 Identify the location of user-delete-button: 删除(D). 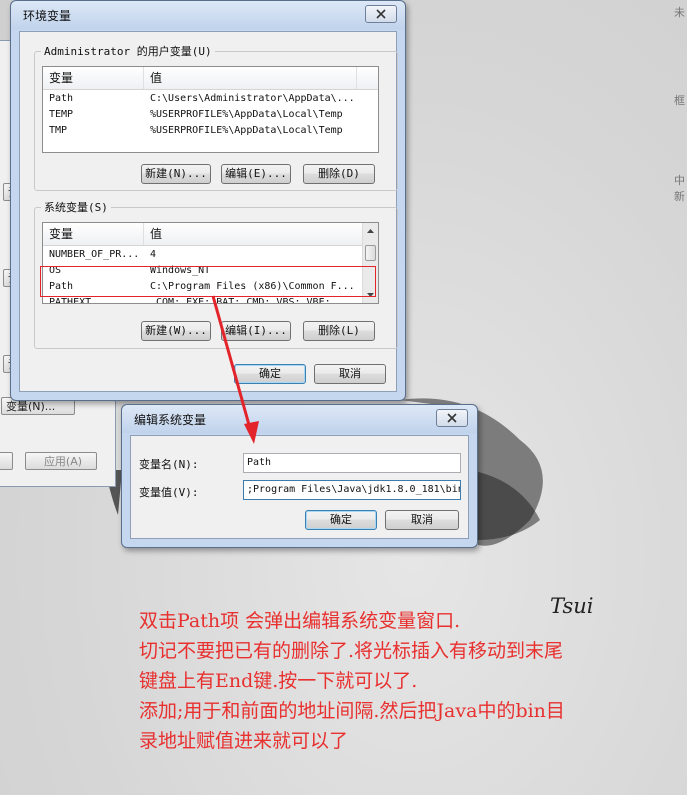
(339, 174).